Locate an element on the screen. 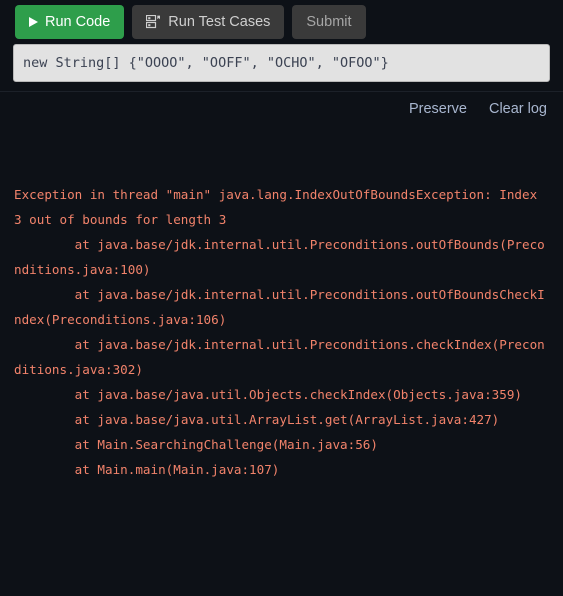 The height and width of the screenshot is (596, 563). code-input-container is located at coordinates (281, 63).